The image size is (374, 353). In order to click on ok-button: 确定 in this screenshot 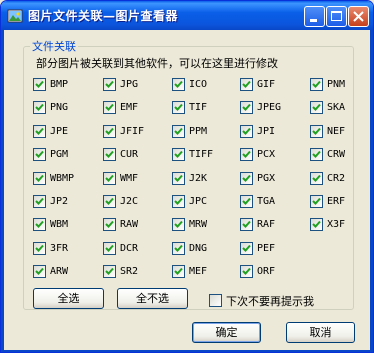, I will do `click(226, 332)`.